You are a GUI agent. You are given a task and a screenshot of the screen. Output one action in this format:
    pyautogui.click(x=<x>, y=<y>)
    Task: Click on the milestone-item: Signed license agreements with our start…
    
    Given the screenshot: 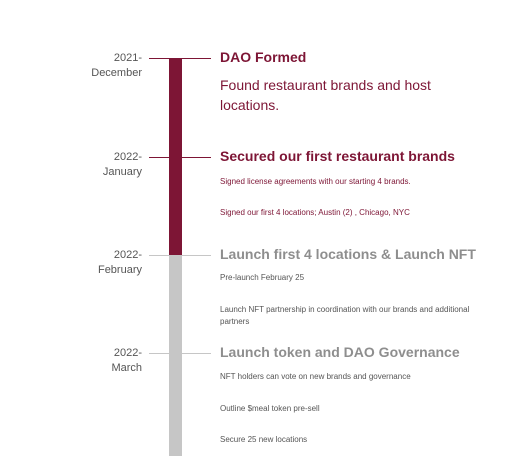 What is the action you would take?
    pyautogui.click(x=315, y=181)
    